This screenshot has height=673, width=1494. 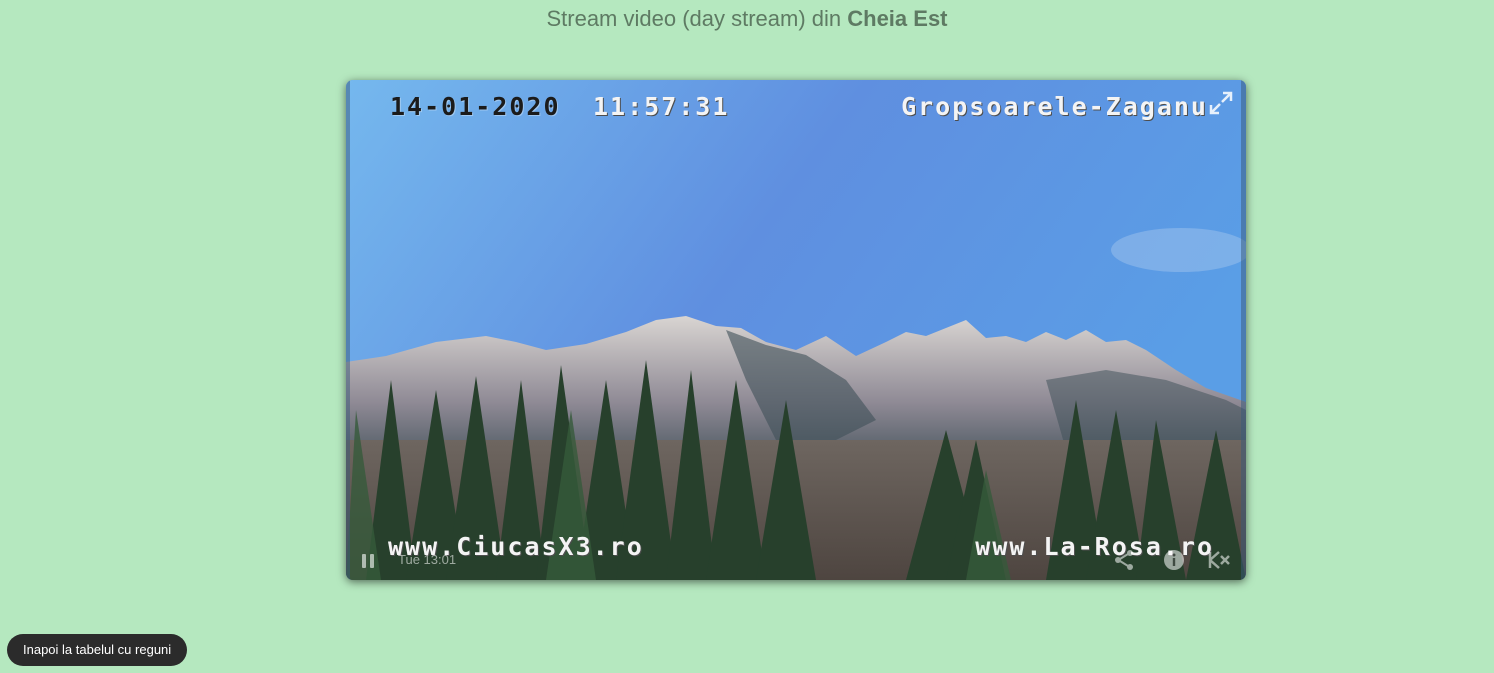 What do you see at coordinates (475, 106) in the screenshot?
I see `osd-date: 14-01-2020` at bounding box center [475, 106].